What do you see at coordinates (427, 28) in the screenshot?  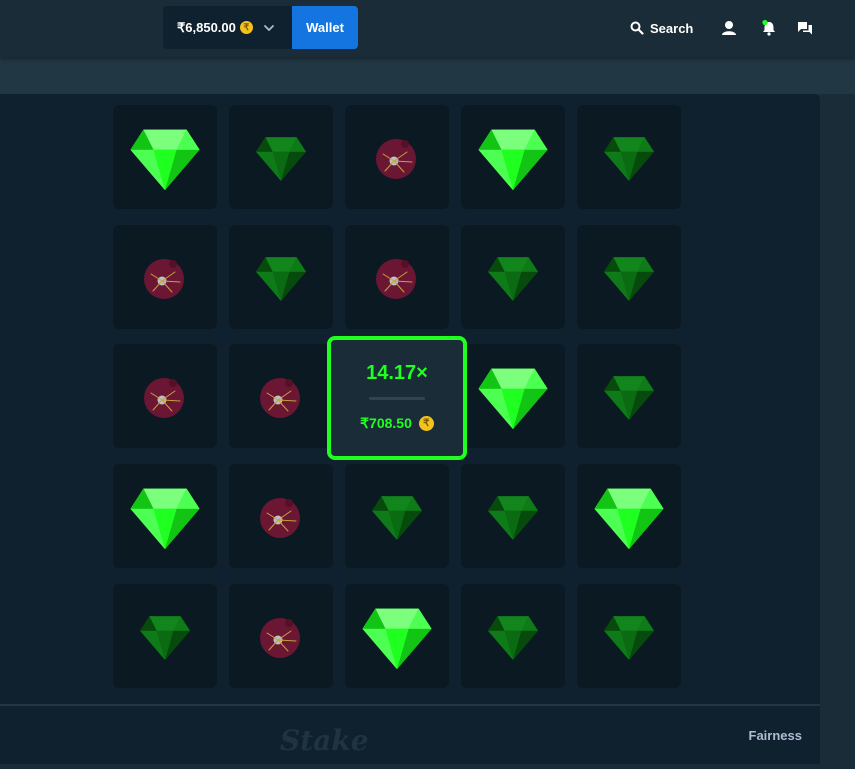 I see `top-bar: ₹6,850.00 ₹ Wallet Search` at bounding box center [427, 28].